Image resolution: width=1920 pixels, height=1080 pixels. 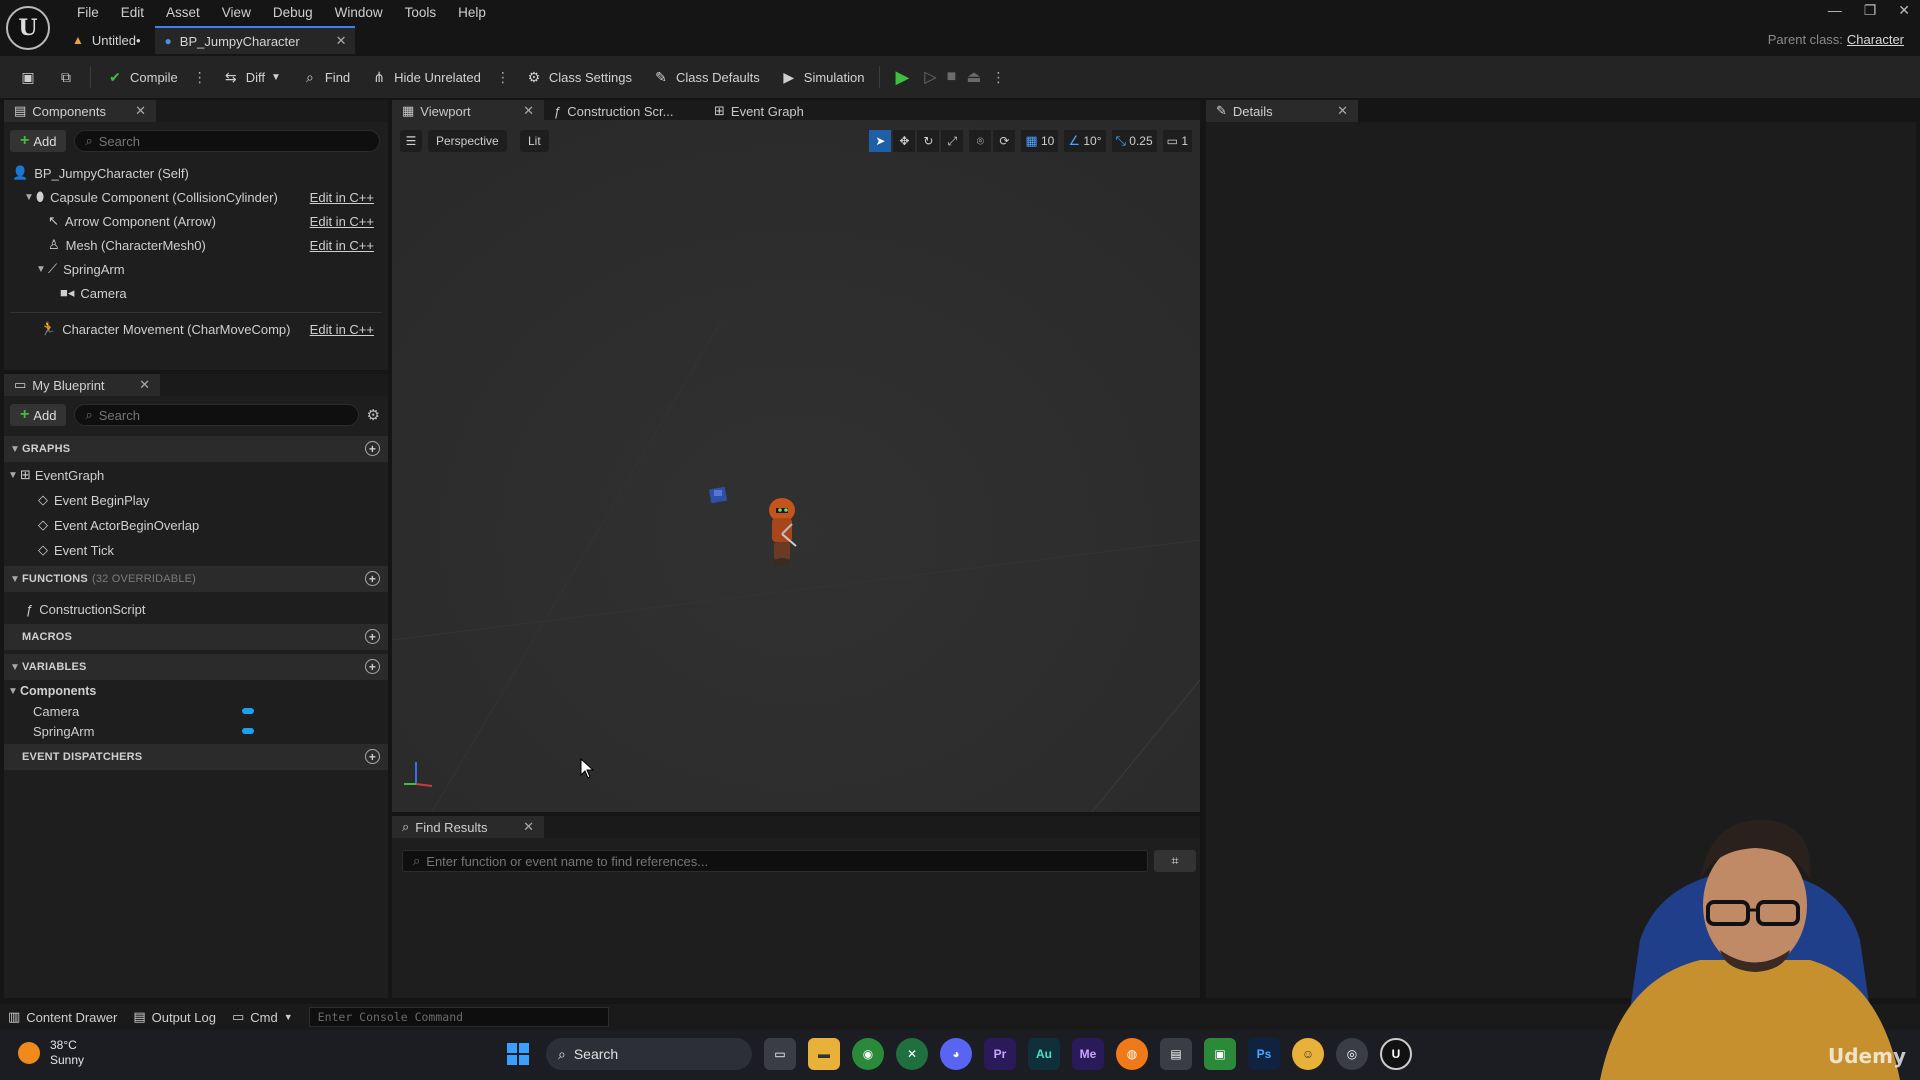 I want to click on console-command-input: Enter Console Command, so click(x=458, y=1017).